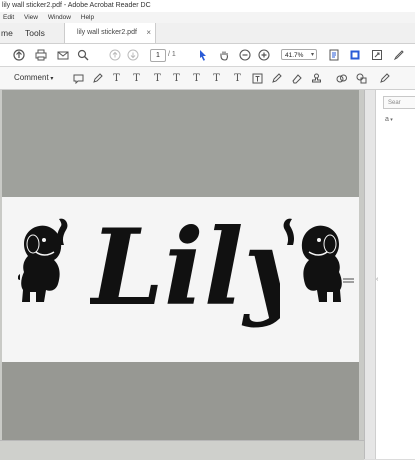  What do you see at coordinates (245, 55) in the screenshot?
I see `zoom-out-icon` at bounding box center [245, 55].